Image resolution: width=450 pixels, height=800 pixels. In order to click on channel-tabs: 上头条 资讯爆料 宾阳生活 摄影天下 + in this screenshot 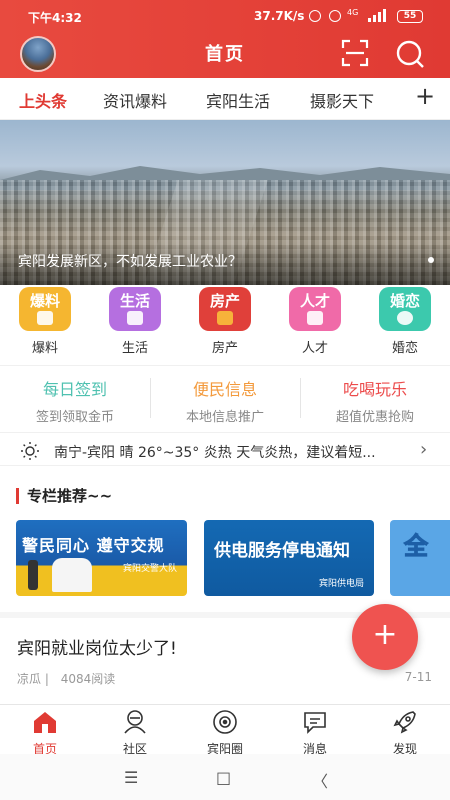, I will do `click(225, 99)`.